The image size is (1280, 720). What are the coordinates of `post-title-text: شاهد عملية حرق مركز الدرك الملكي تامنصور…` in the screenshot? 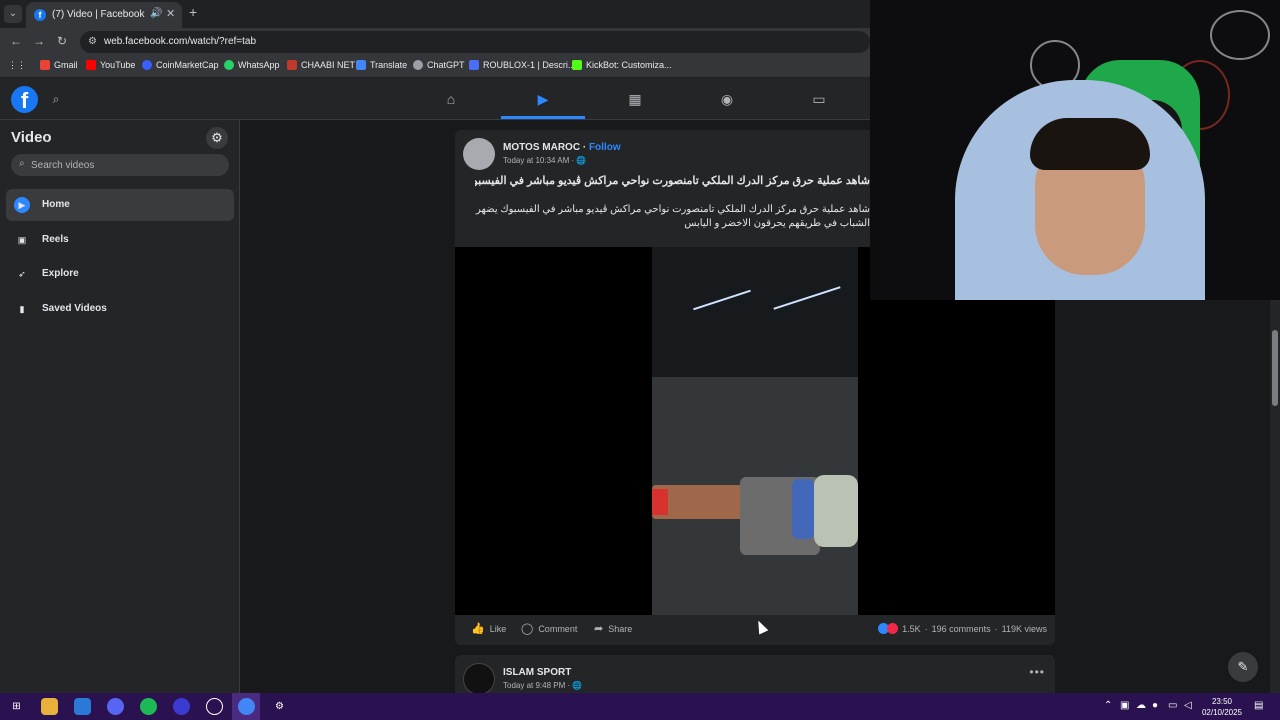 It's located at (672, 181).